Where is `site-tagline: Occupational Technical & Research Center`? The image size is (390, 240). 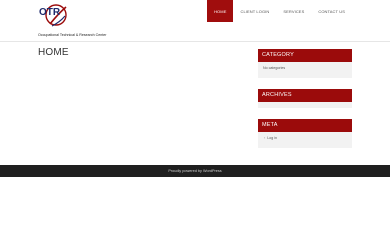
site-tagline: Occupational Technical & Research Center is located at coordinates (72, 35).